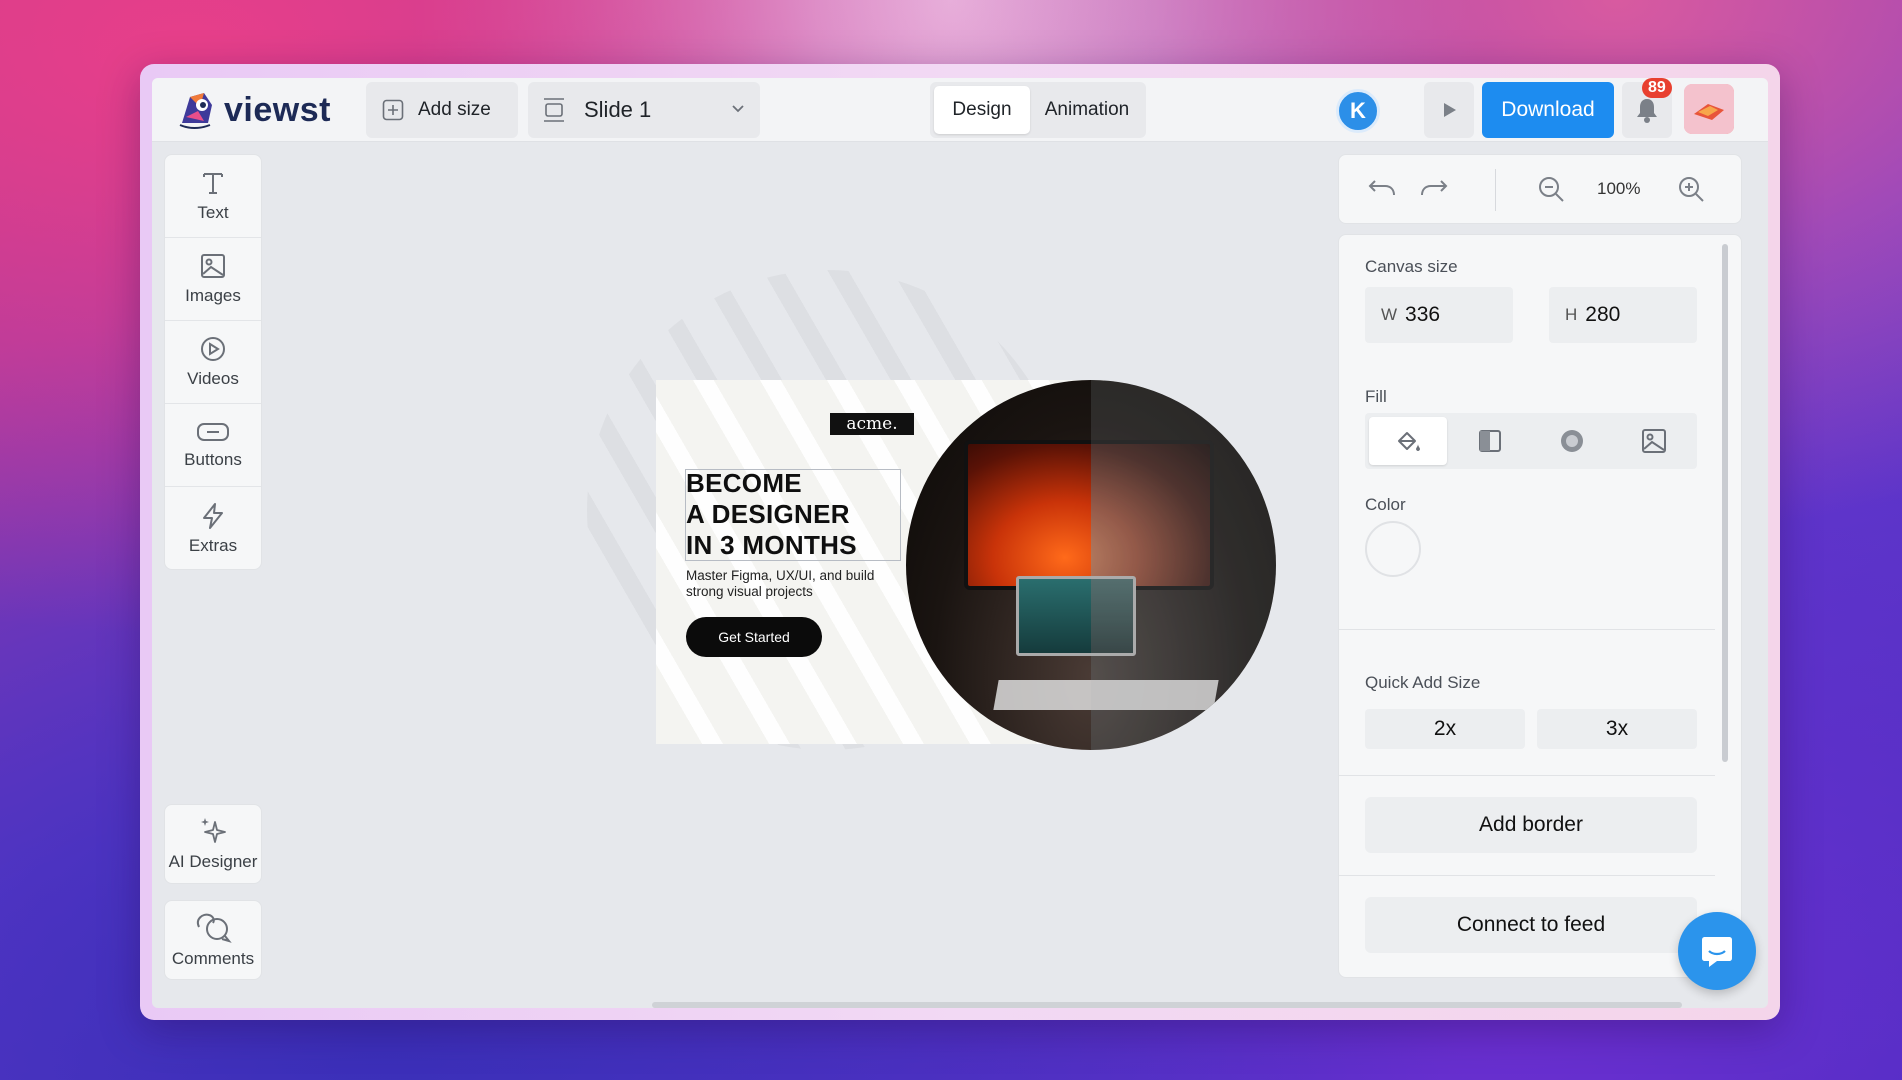  What do you see at coordinates (1531, 925) in the screenshot?
I see `connect-feed-button: Connect to feed` at bounding box center [1531, 925].